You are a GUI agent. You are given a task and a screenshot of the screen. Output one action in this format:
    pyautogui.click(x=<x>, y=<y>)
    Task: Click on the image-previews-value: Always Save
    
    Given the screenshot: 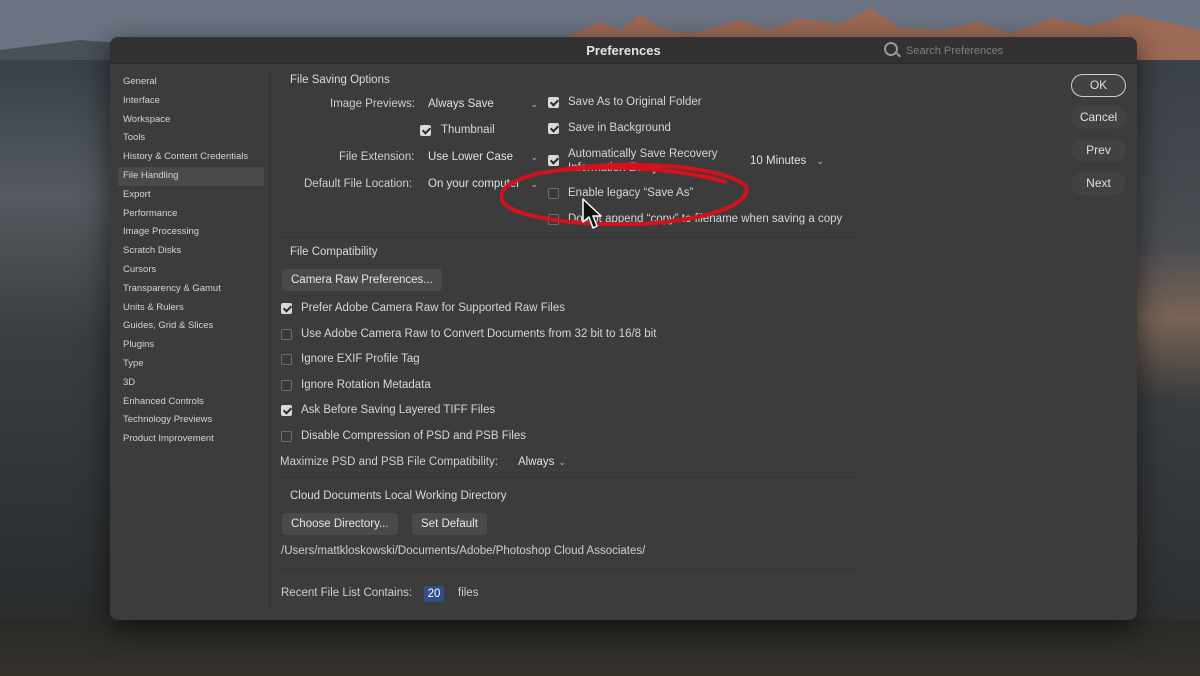 What is the action you would take?
    pyautogui.click(x=461, y=104)
    